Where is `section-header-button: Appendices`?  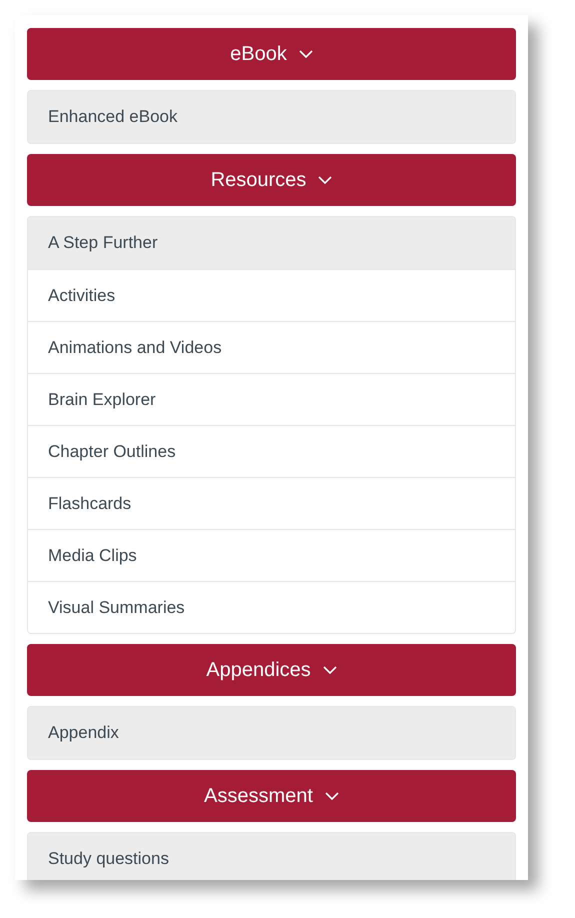
section-header-button: Appendices is located at coordinates (271, 670).